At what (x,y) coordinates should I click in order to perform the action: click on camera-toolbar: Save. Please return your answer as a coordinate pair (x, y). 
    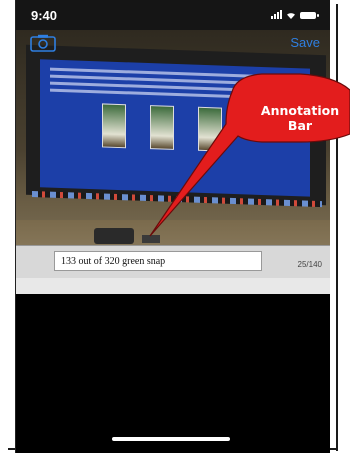
    Looking at the image, I should click on (173, 43).